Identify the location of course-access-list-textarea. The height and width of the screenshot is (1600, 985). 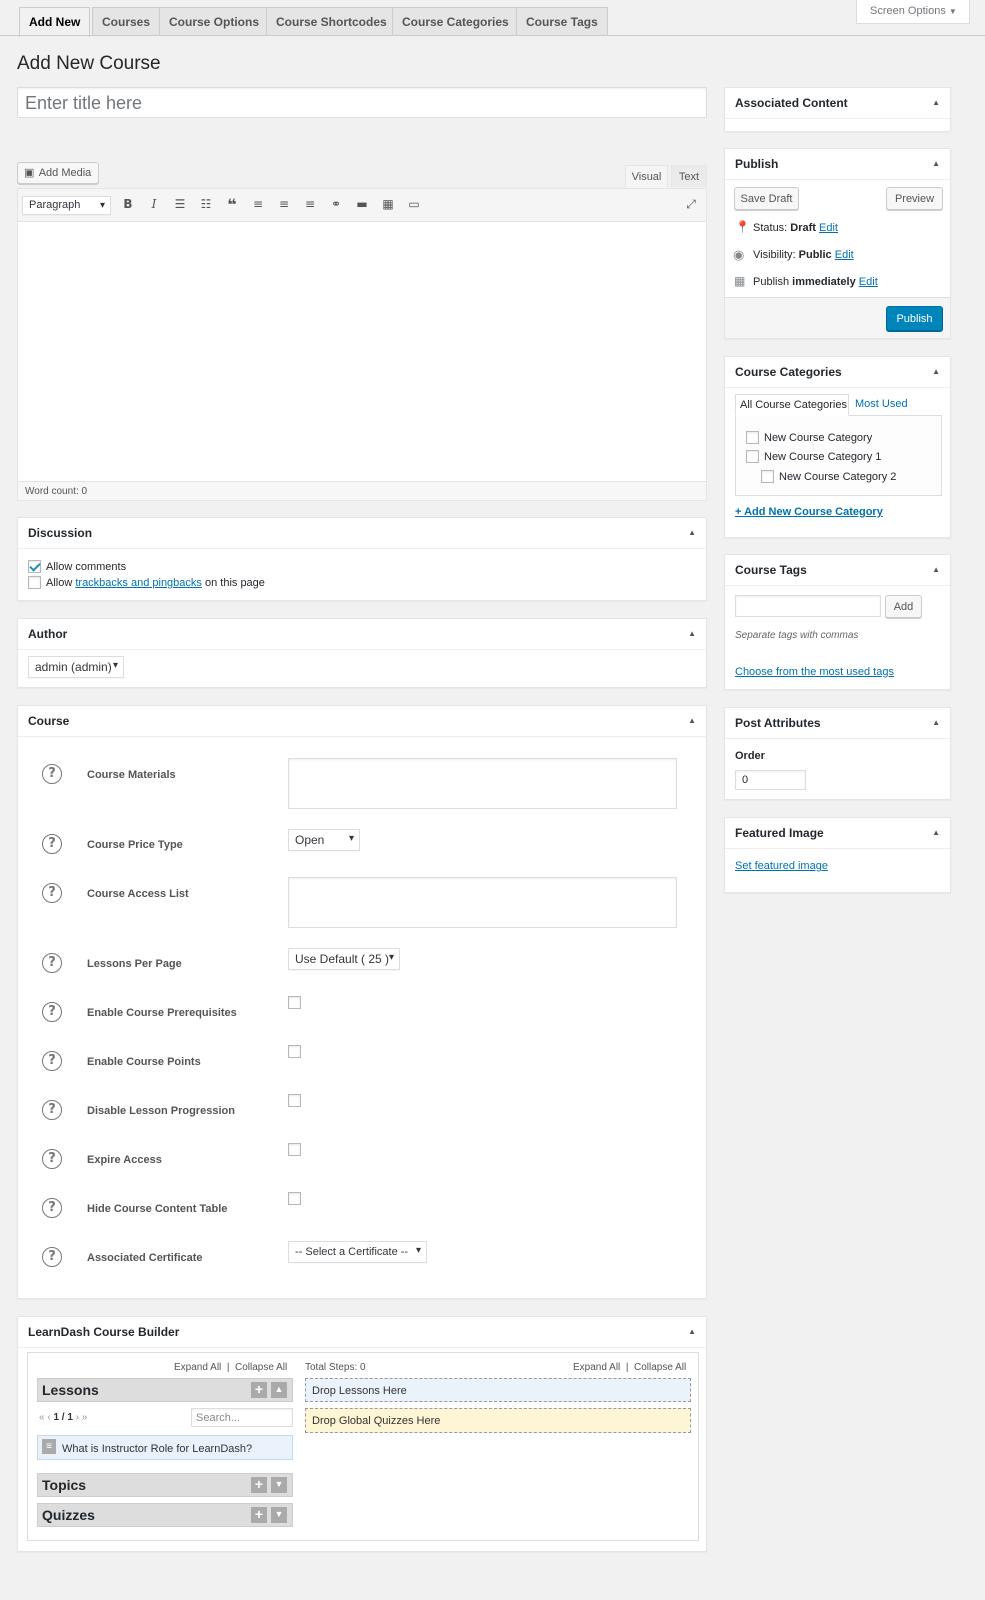
(482, 902).